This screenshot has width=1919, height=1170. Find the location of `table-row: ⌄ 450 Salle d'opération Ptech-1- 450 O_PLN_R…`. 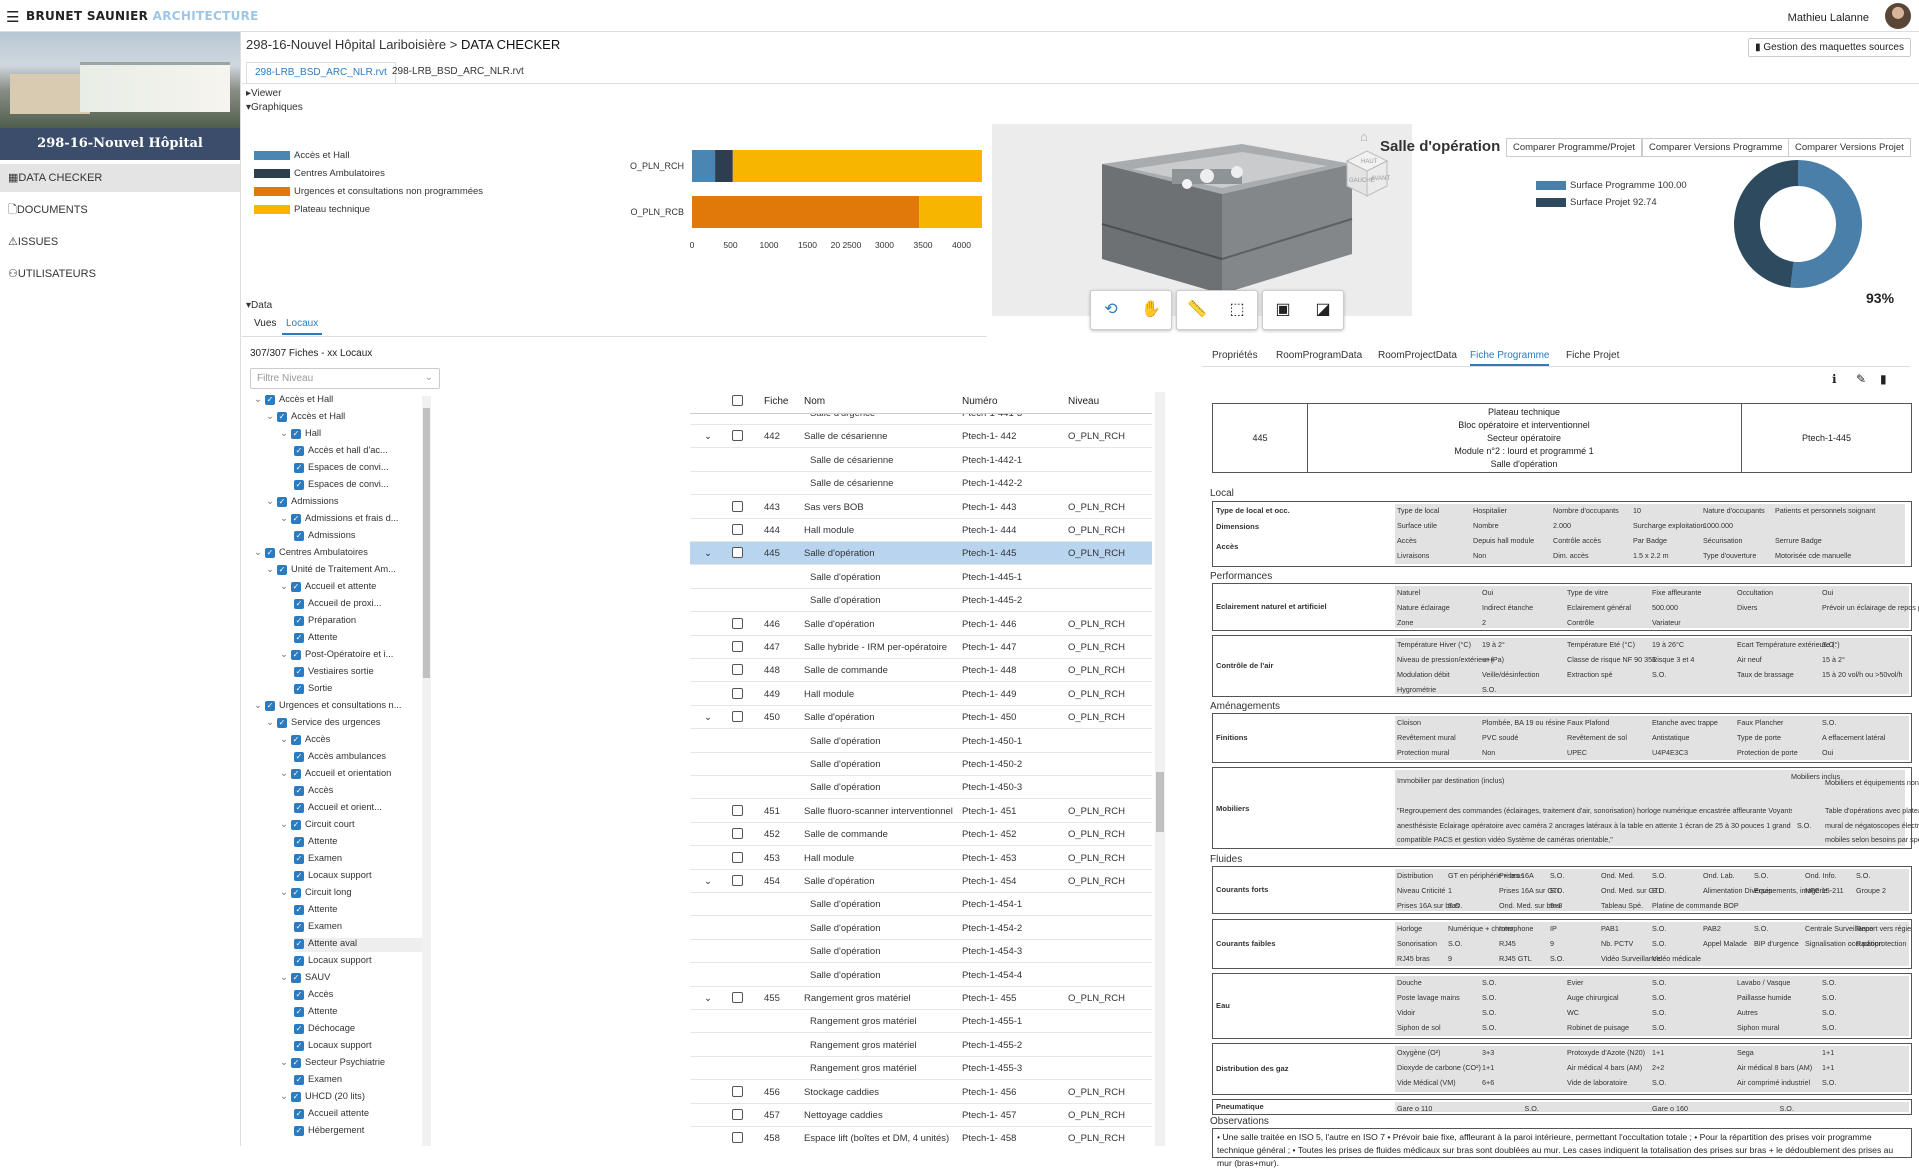

table-row: ⌄ 450 Salle d'opération Ptech-1- 450 O_PLN_R… is located at coordinates (921, 718).